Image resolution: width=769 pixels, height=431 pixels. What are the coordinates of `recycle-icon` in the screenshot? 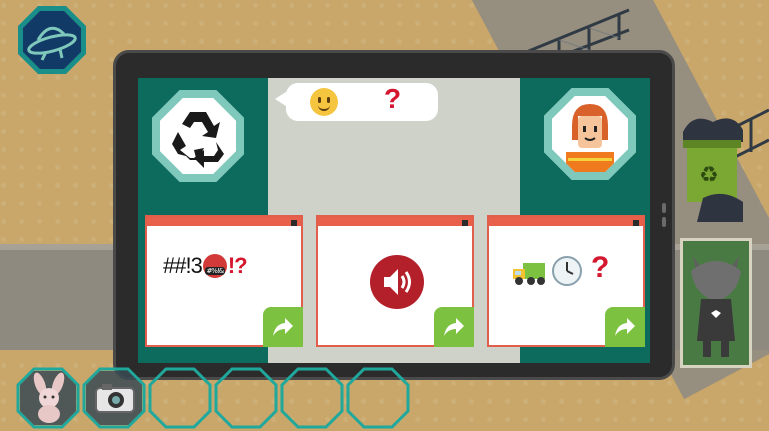 It's located at (198, 136).